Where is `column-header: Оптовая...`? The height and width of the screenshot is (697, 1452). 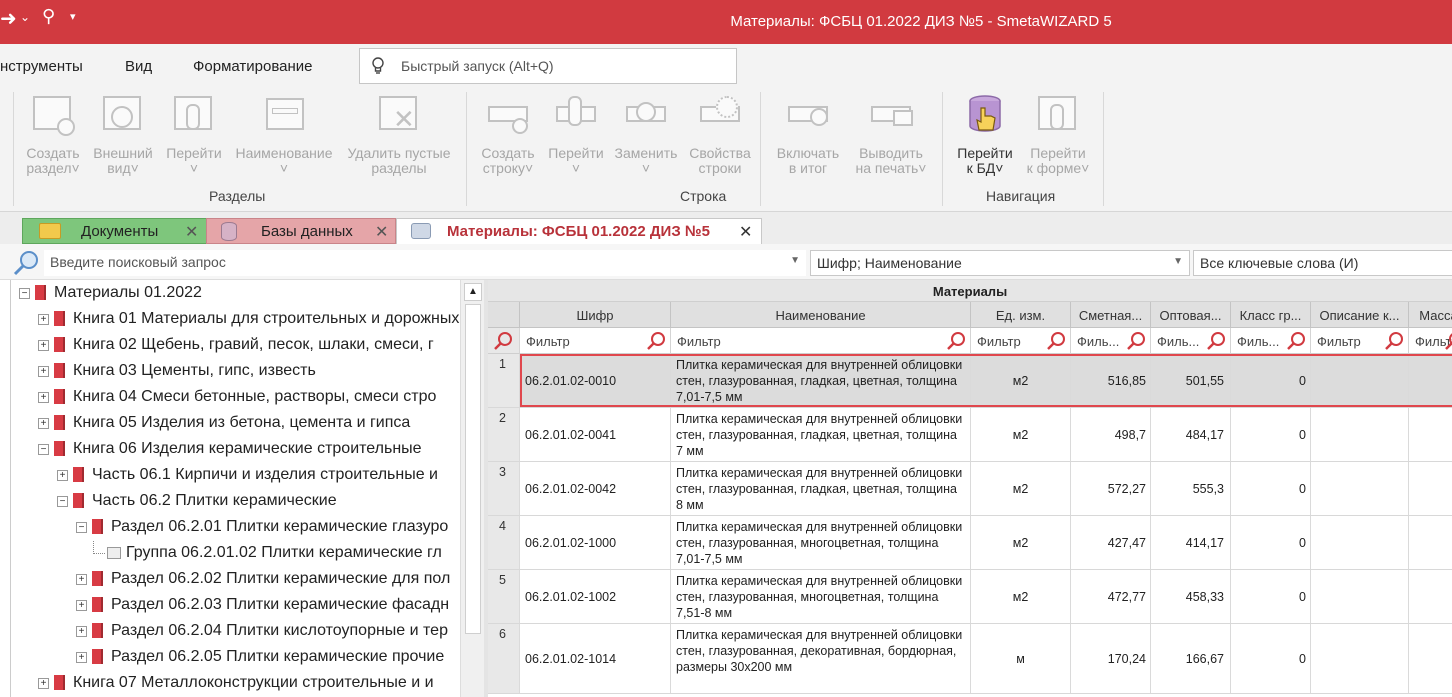
column-header: Оптовая... is located at coordinates (1191, 315).